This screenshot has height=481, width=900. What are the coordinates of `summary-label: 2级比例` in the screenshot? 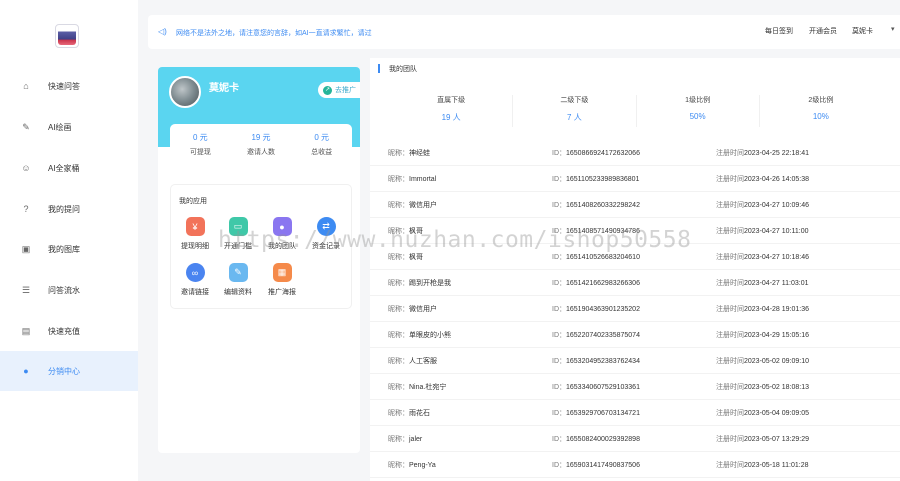 It's located at (821, 100).